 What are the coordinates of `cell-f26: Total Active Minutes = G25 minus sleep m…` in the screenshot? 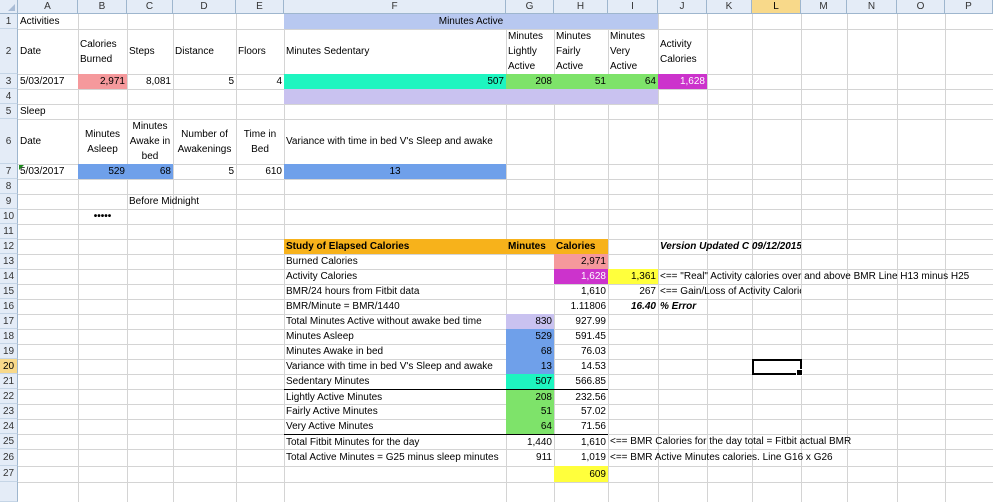 It's located at (395, 457).